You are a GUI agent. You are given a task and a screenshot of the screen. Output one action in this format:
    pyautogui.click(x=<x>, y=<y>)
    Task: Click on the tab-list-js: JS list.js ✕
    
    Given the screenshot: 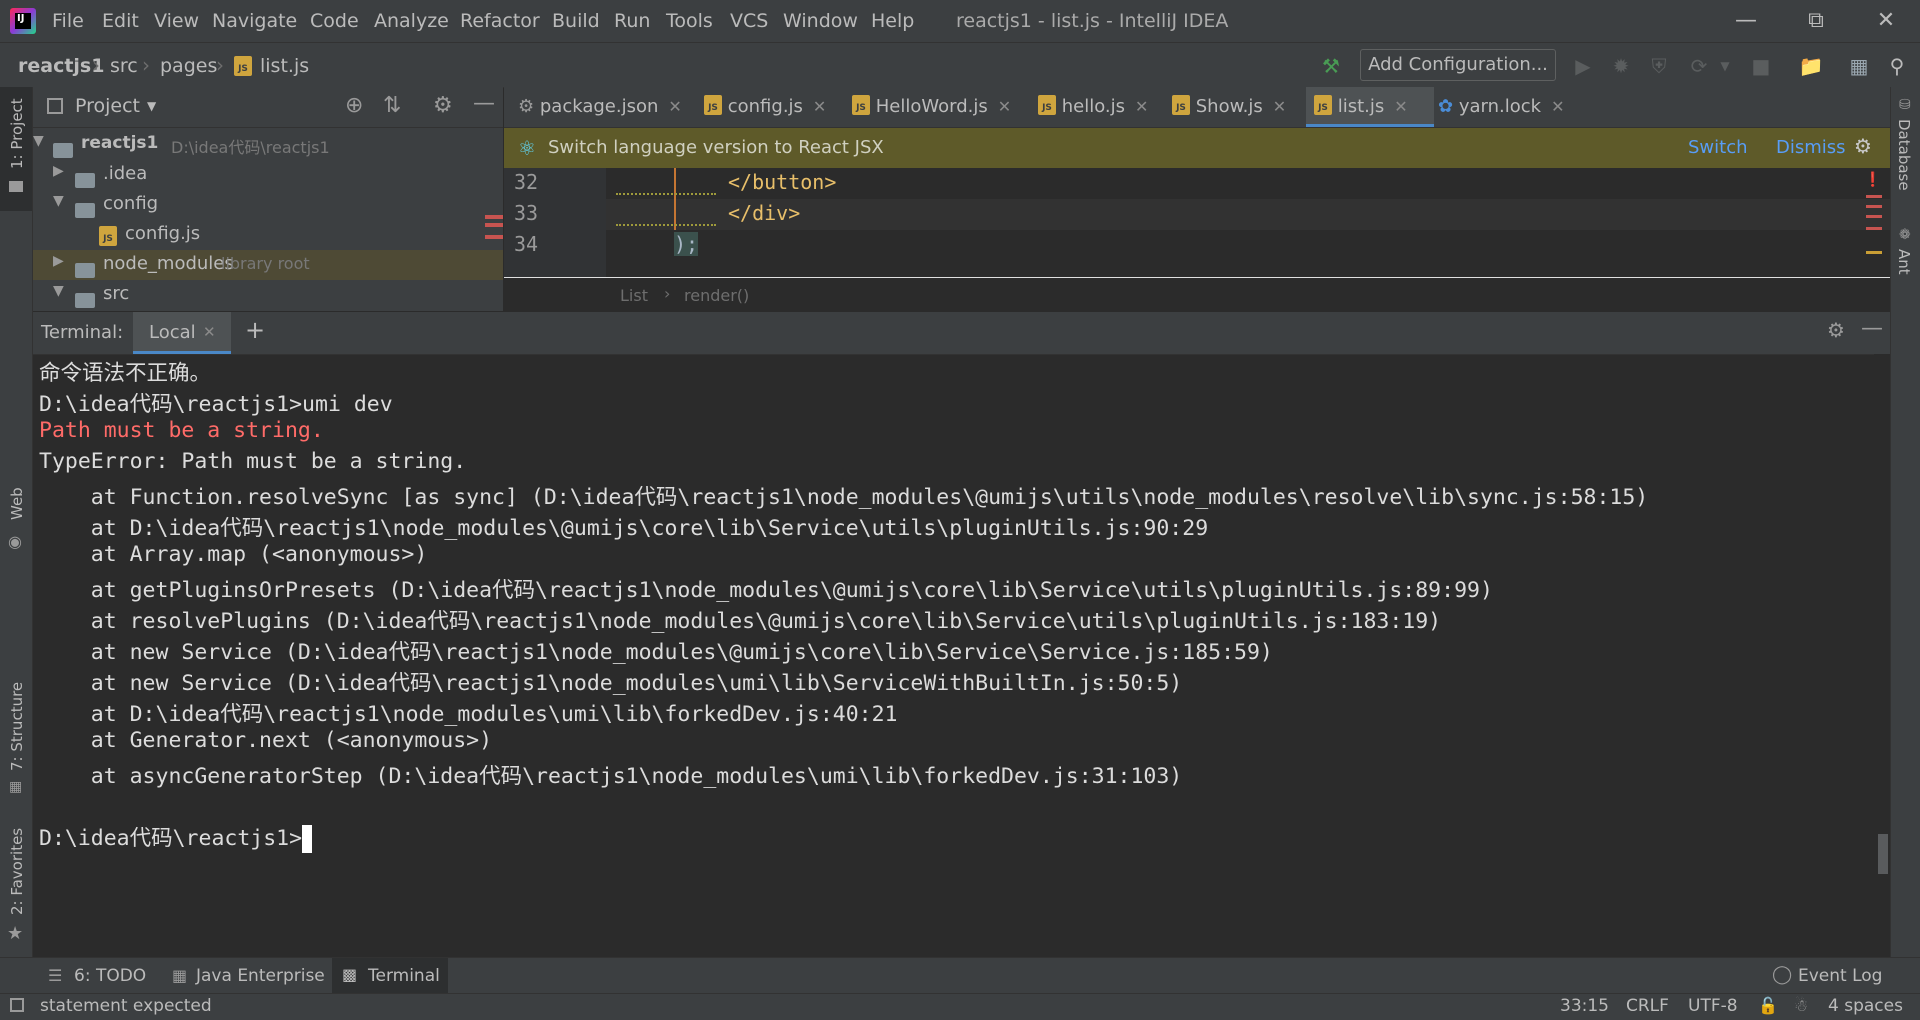 What is the action you would take?
    pyautogui.click(x=1370, y=107)
    